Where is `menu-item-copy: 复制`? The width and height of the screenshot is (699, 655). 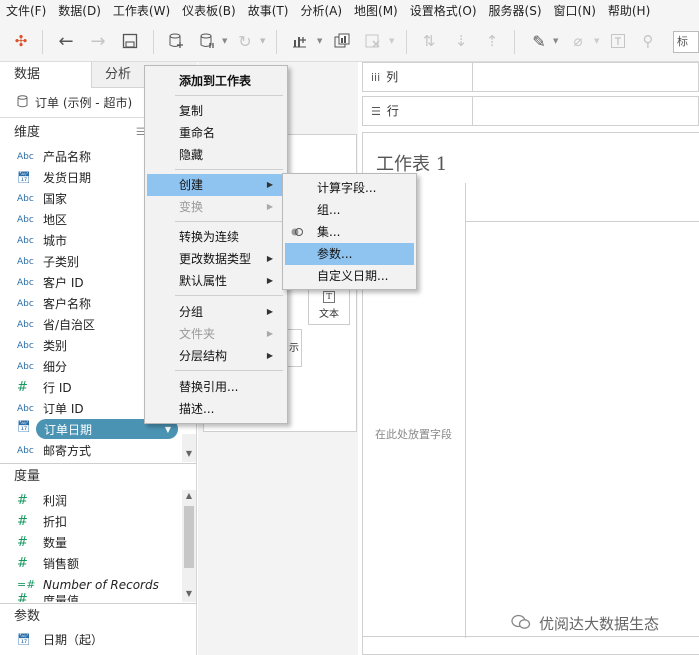 menu-item-copy: 复制 is located at coordinates (216, 111).